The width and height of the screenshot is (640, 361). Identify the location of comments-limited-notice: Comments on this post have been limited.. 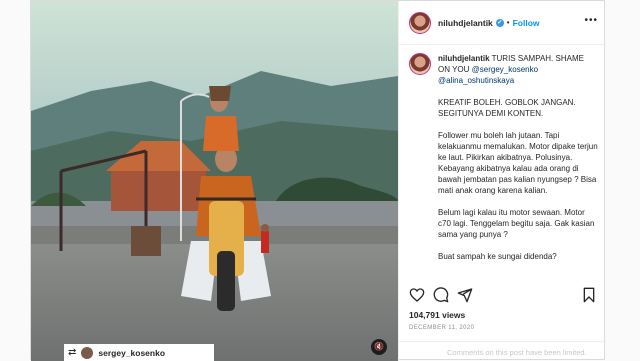
(502, 351).